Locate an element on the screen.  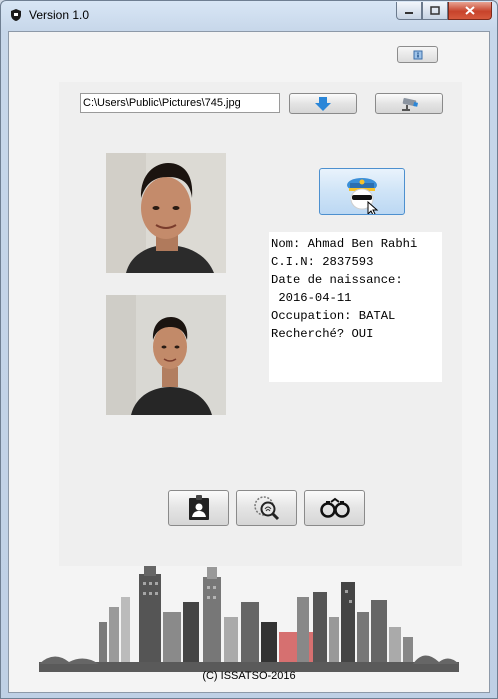
maximize-button is located at coordinates (435, 11).